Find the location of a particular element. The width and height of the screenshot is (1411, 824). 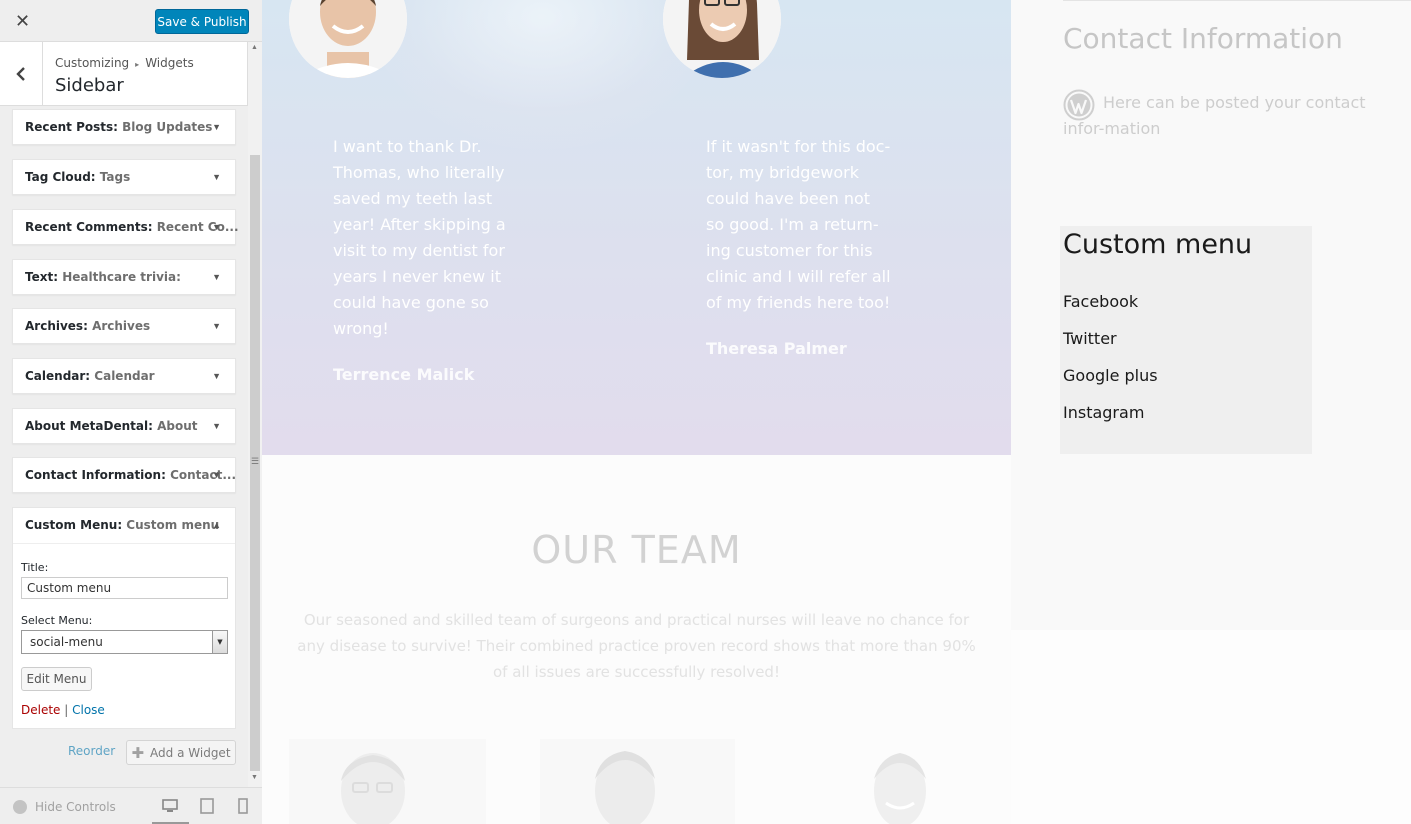

plus-icon: ✚ is located at coordinates (138, 752).